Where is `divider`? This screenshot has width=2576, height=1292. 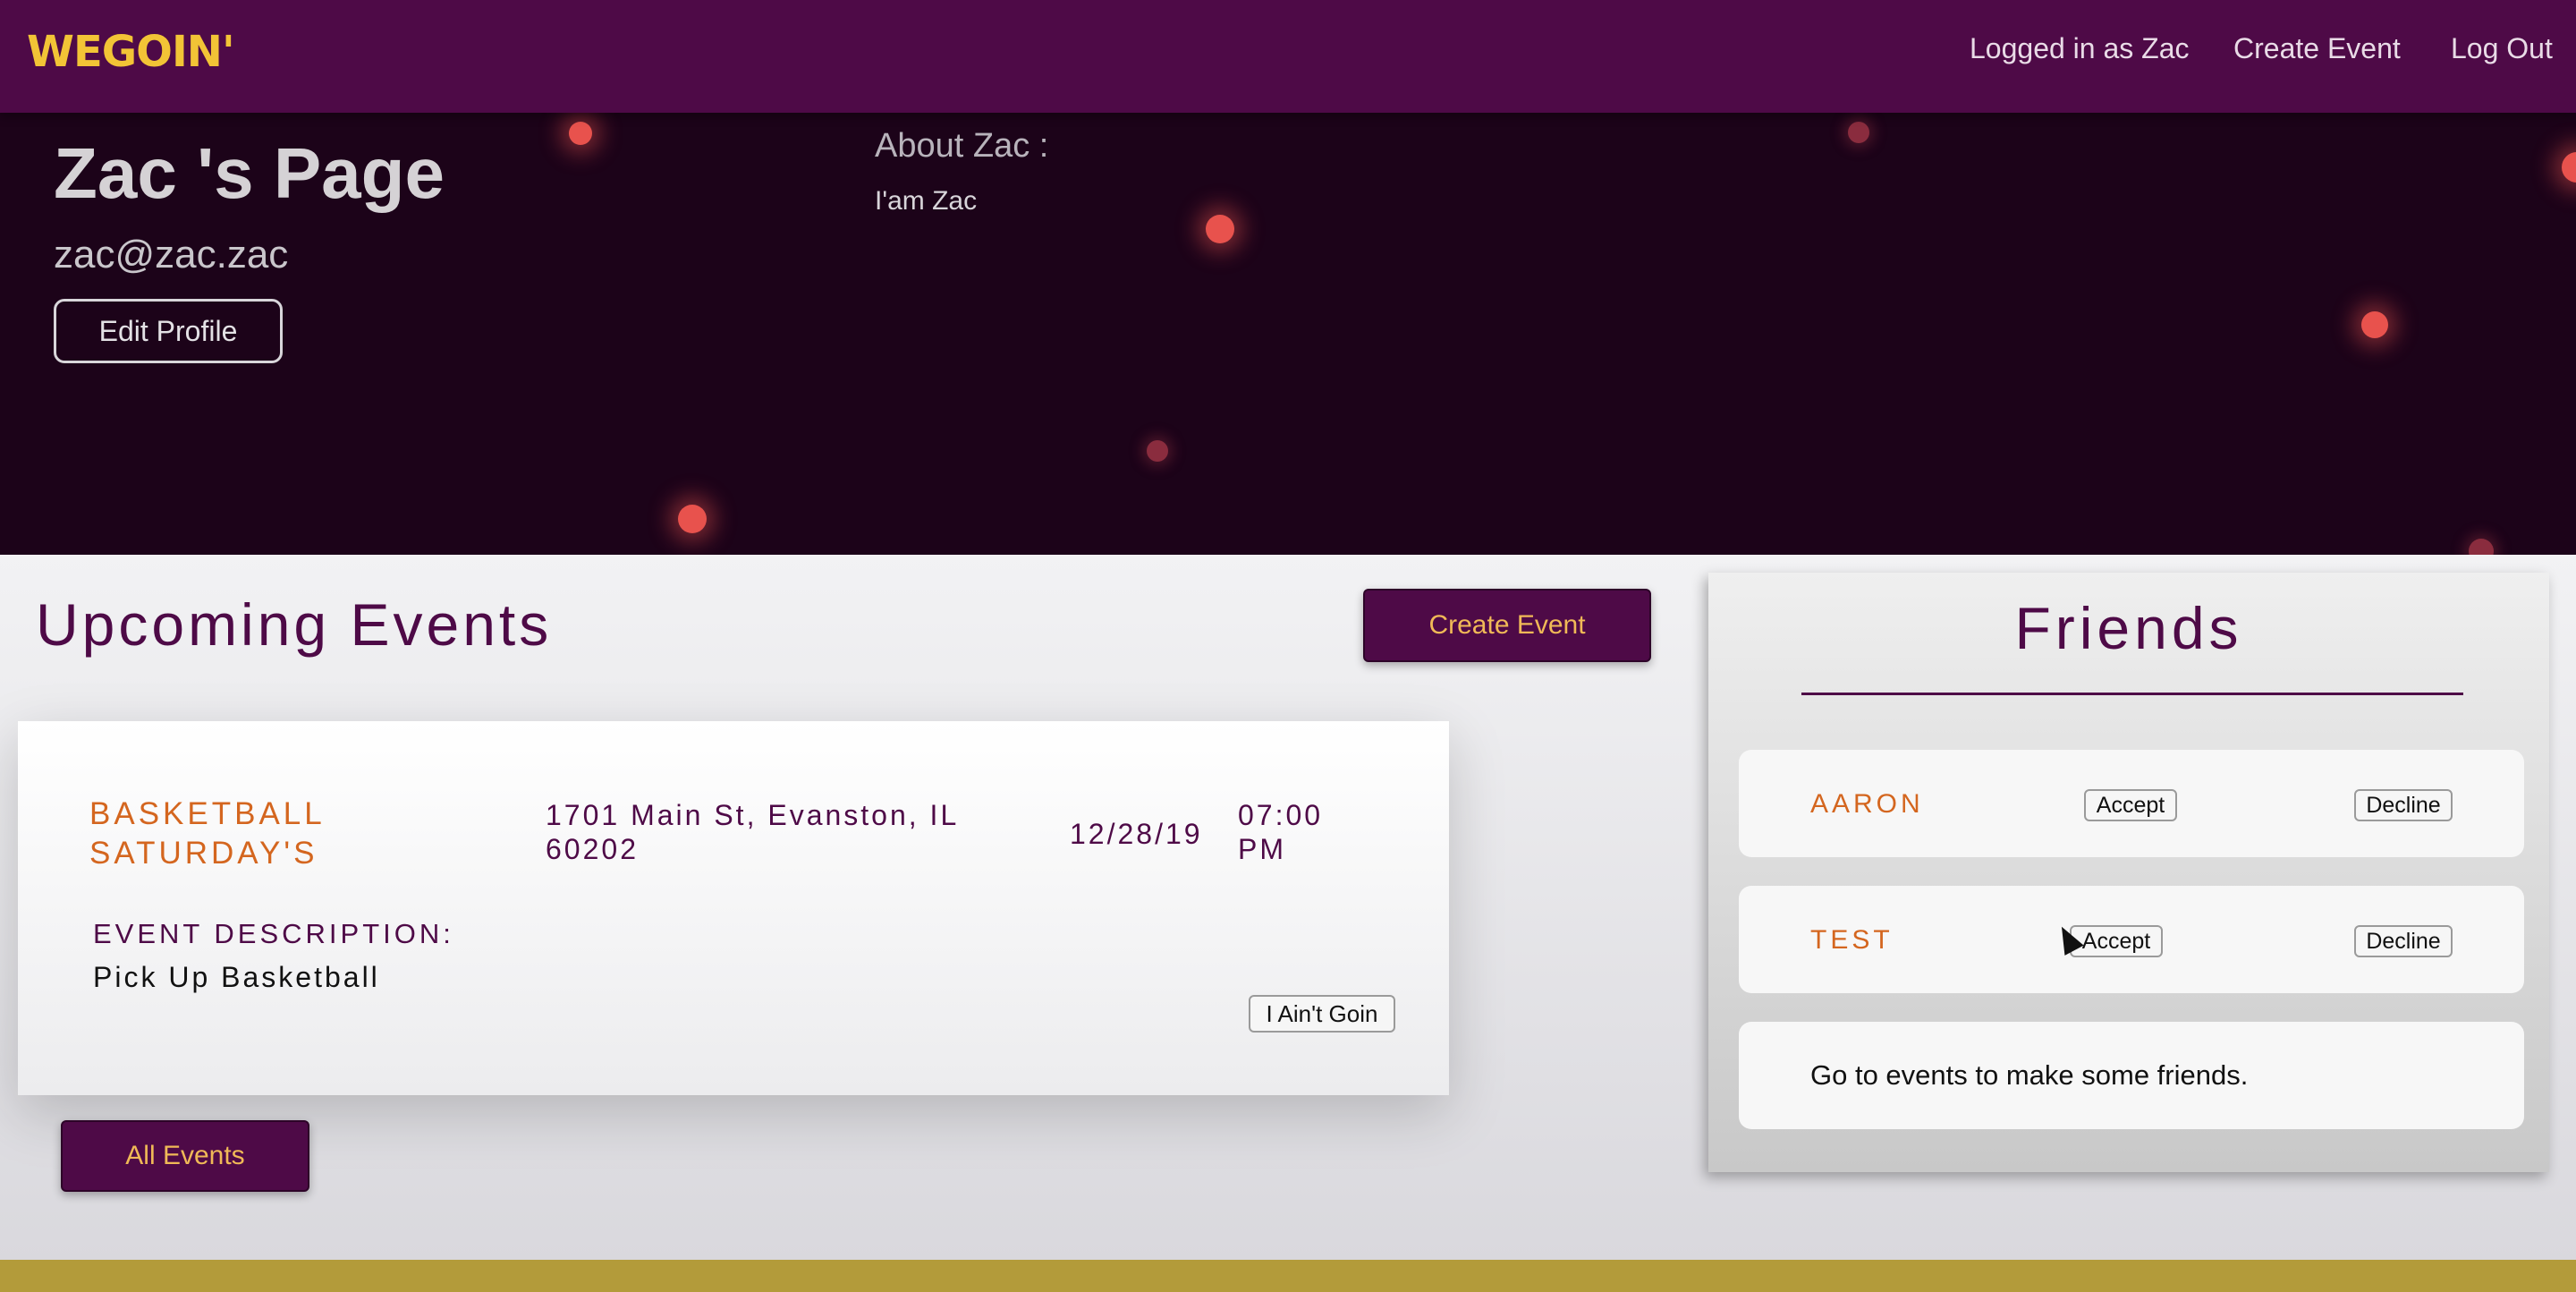 divider is located at coordinates (2132, 694).